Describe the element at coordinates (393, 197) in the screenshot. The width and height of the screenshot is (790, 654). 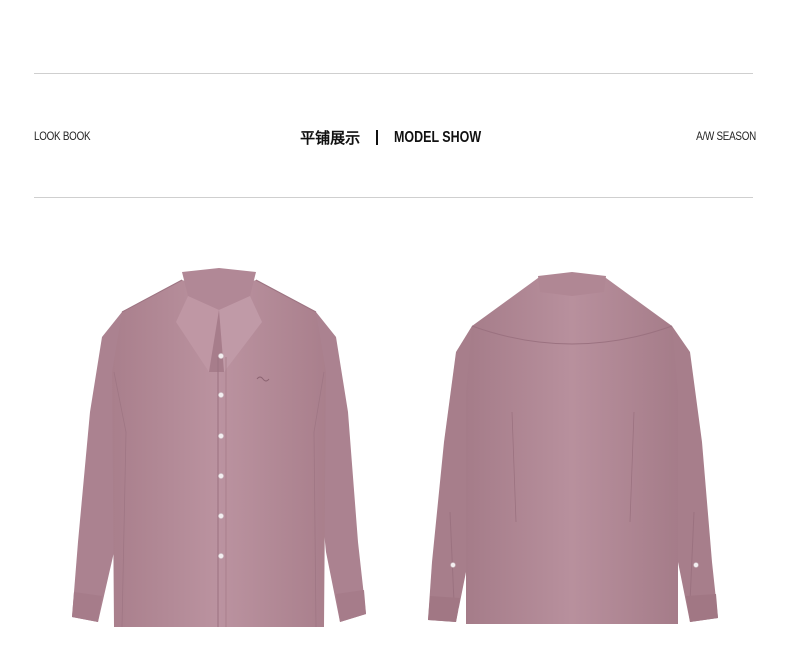
I see `bottom-divider` at that location.